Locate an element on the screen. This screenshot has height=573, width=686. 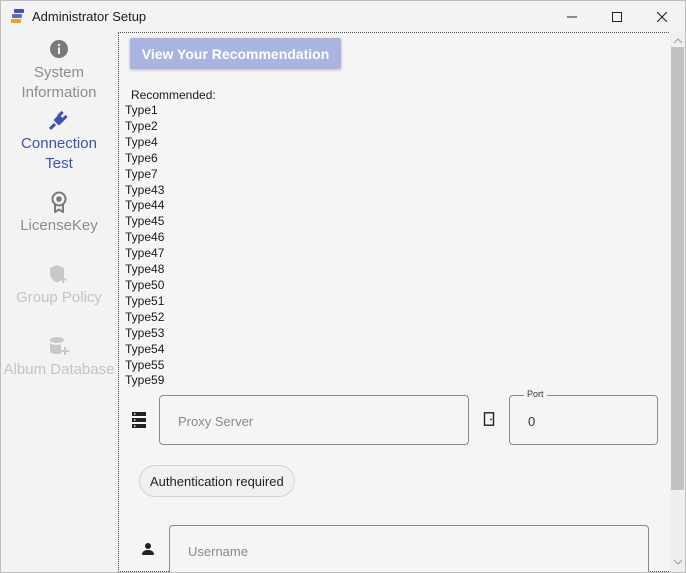
username-field is located at coordinates (409, 548).